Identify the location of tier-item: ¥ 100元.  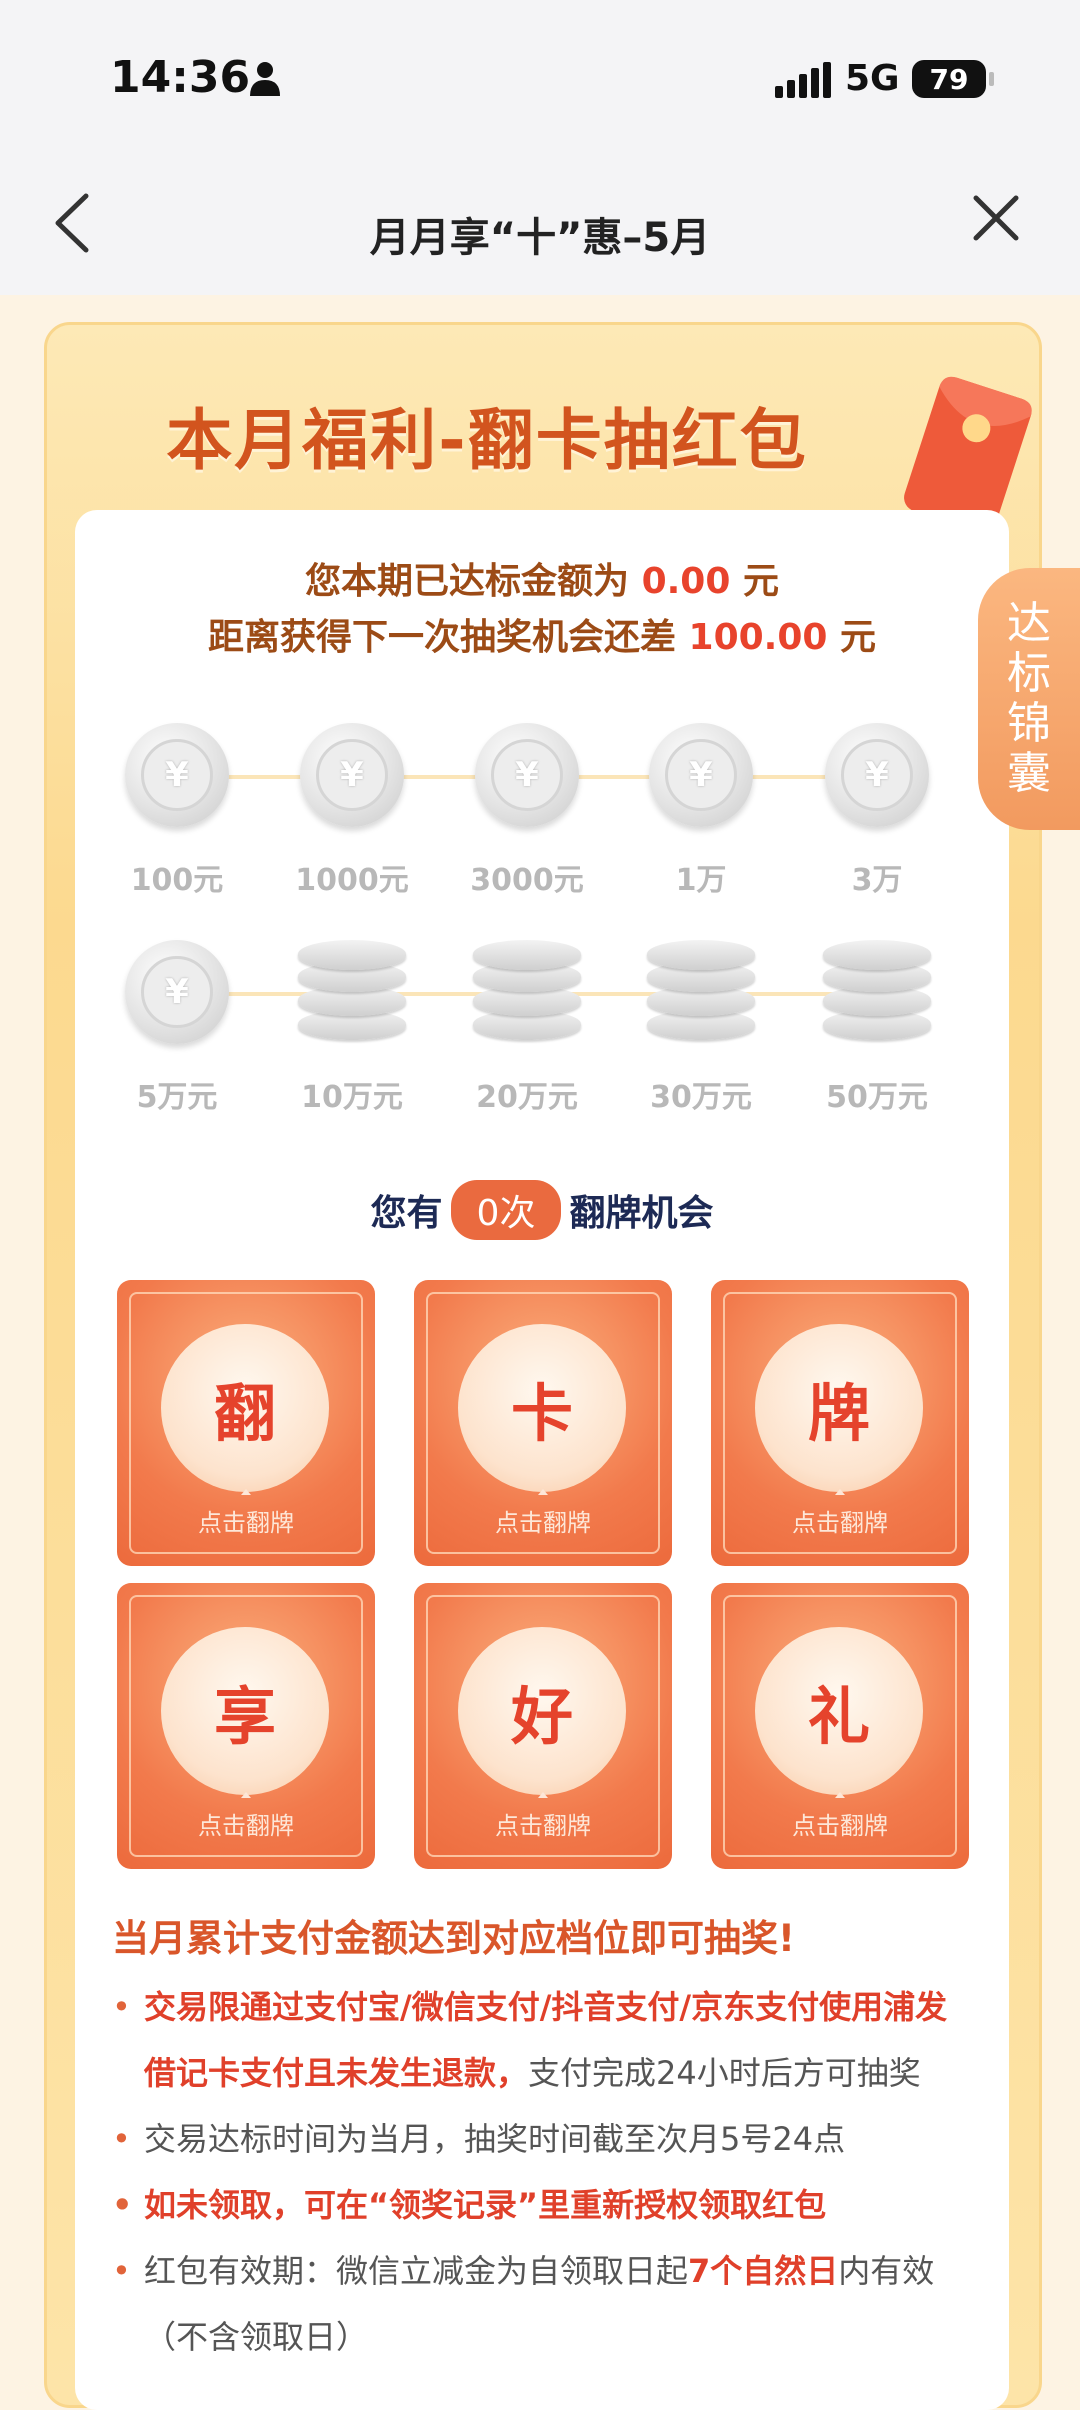
(177, 811).